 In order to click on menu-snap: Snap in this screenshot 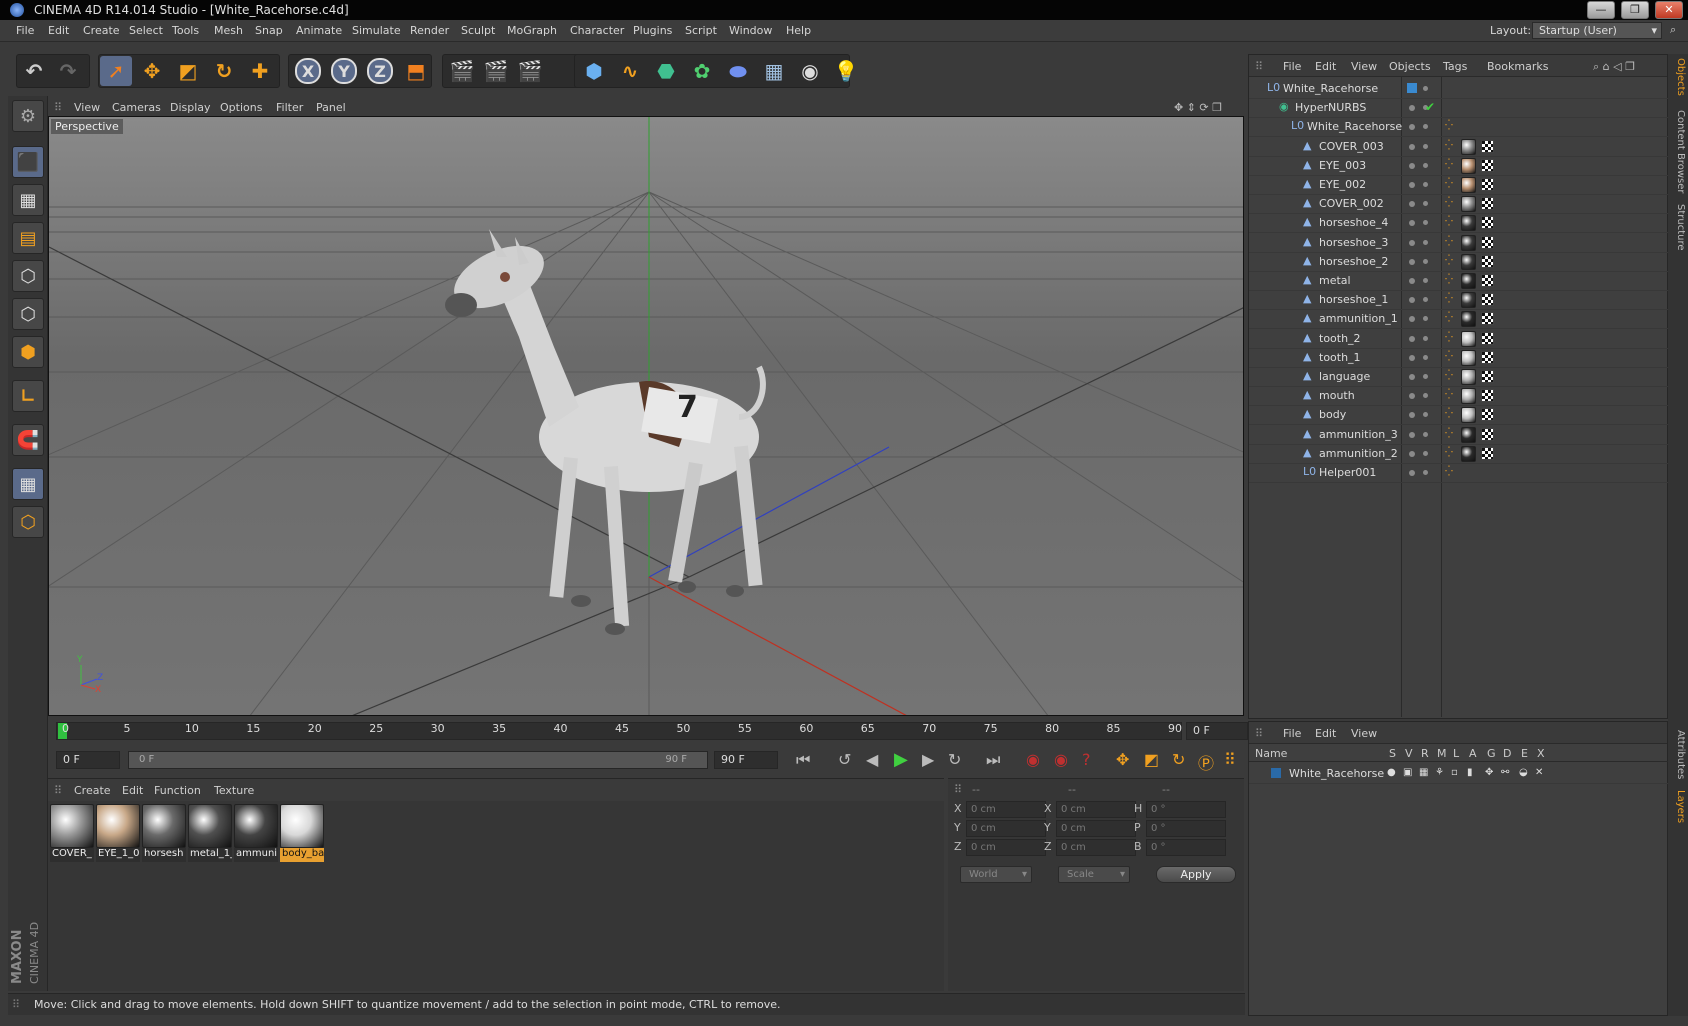, I will do `click(269, 30)`.